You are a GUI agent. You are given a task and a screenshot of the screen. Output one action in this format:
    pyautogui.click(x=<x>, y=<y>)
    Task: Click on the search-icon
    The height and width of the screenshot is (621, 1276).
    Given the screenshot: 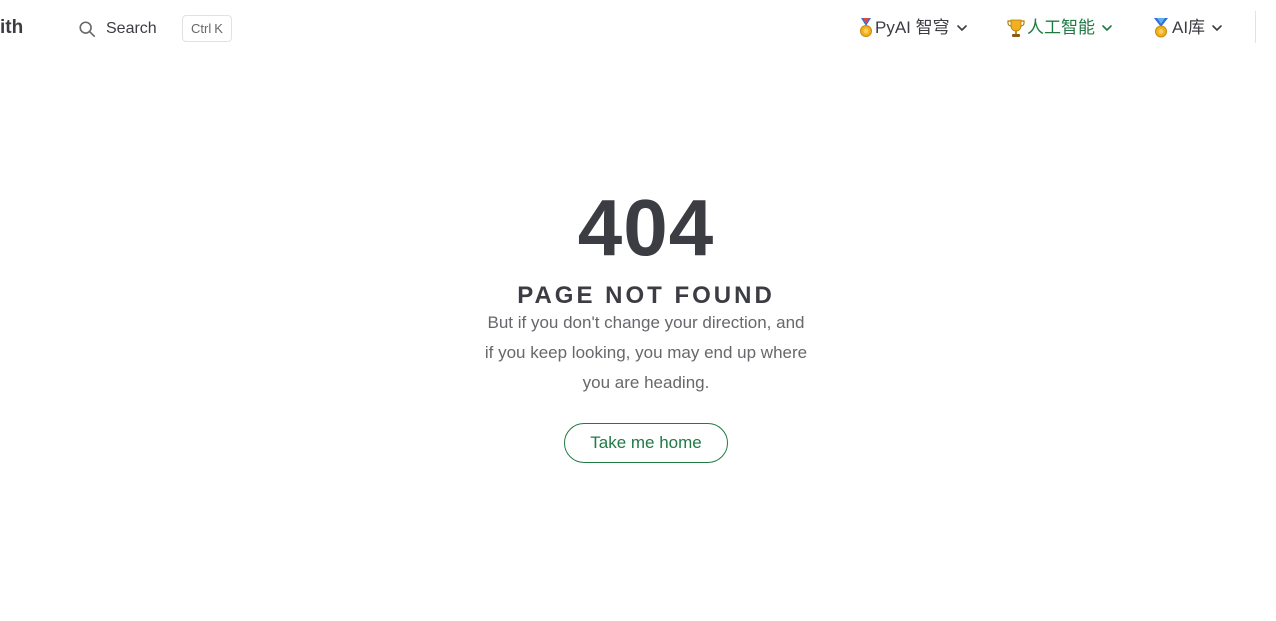 What is the action you would take?
    pyautogui.click(x=87, y=29)
    